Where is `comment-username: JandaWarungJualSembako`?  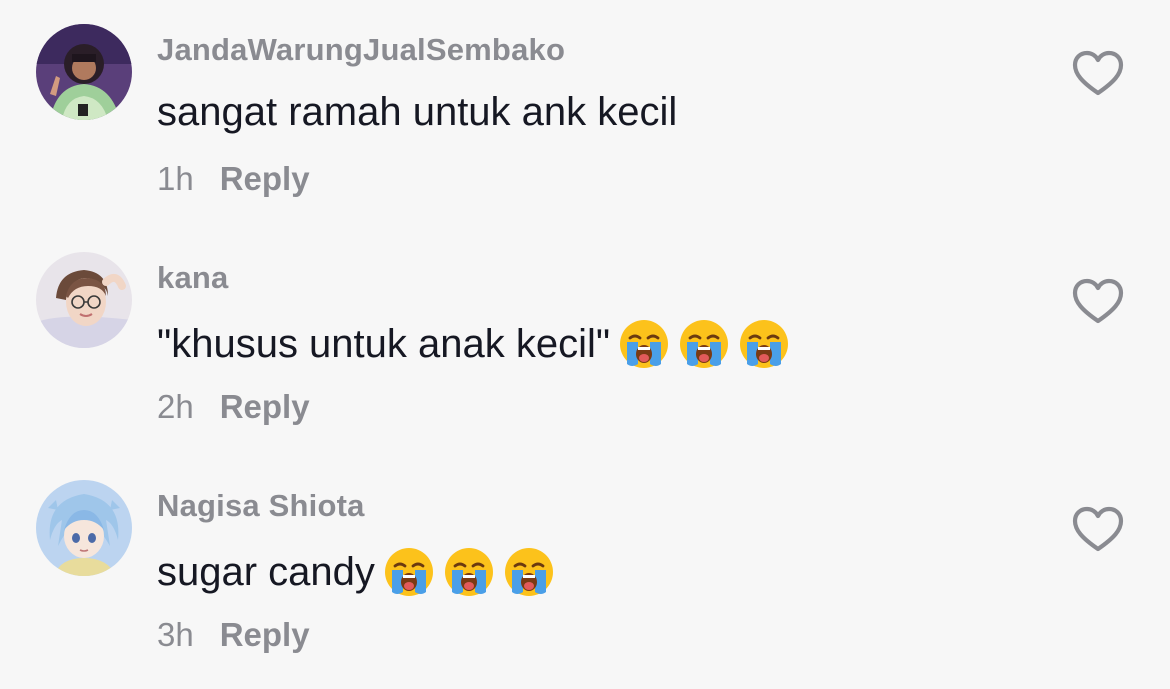 comment-username: JandaWarungJualSembako is located at coordinates (361, 50).